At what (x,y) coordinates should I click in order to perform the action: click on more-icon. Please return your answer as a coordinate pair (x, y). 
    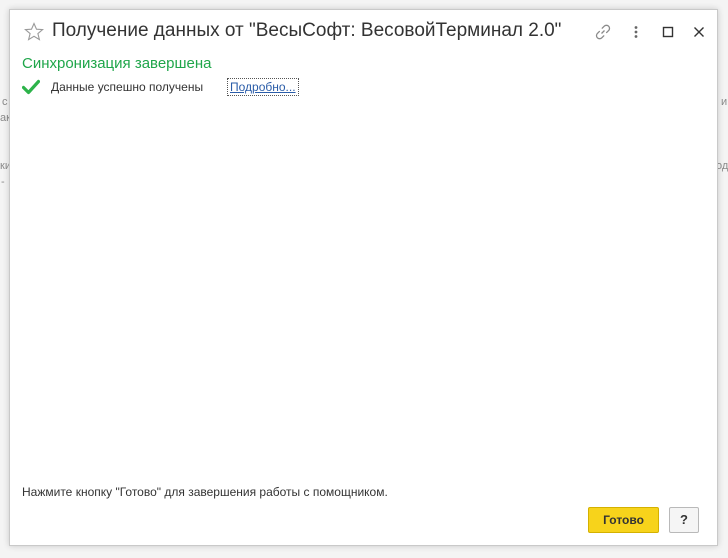
    Looking at the image, I should click on (636, 32).